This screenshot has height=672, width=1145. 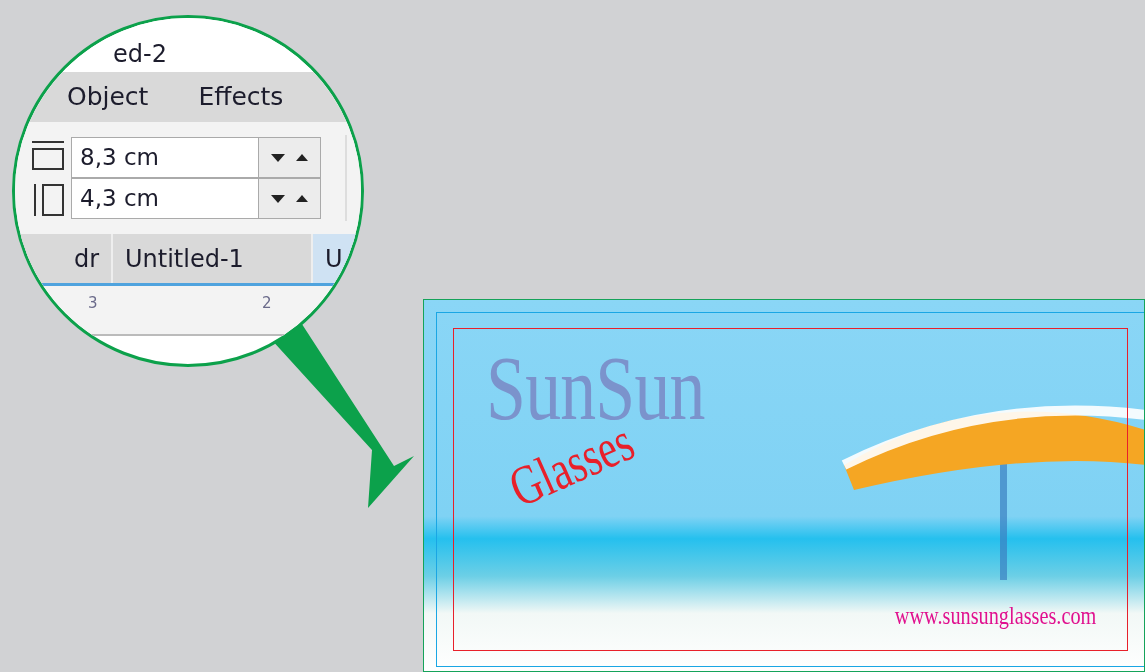 I want to click on window-title: ed-2, so click(x=140, y=54).